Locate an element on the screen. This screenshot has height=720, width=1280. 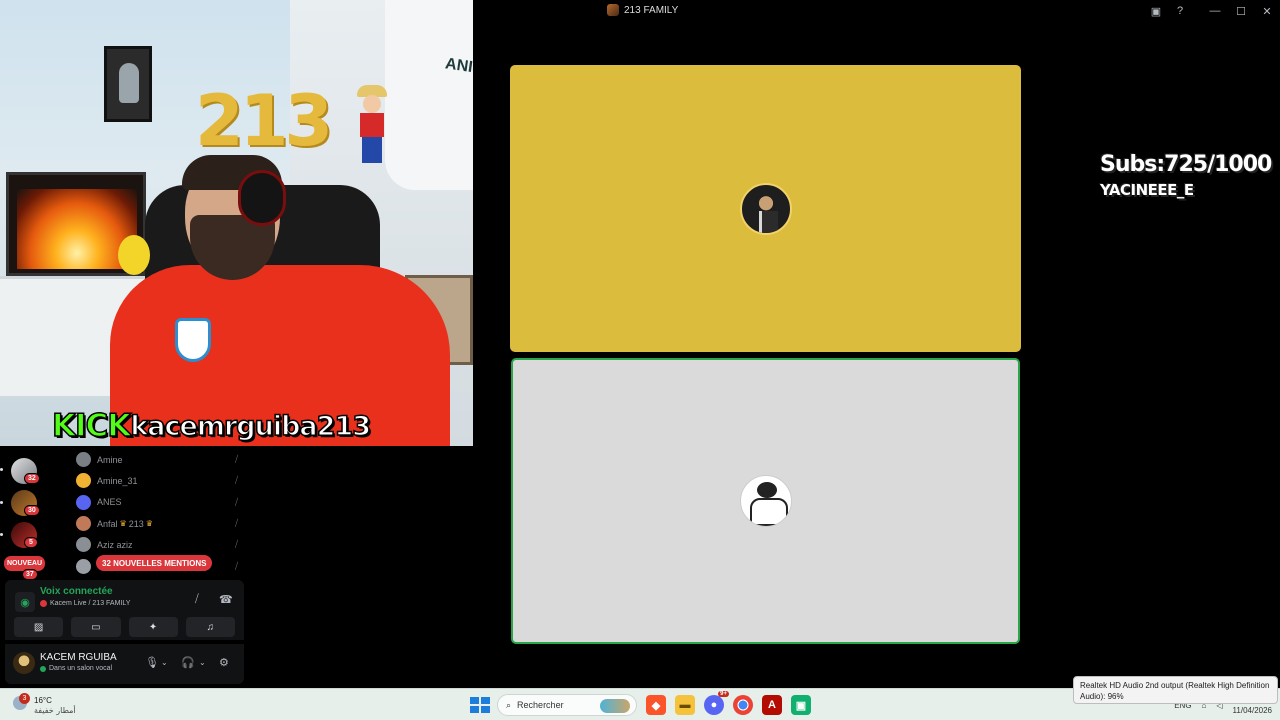
webcam-plush is located at coordinates (134, 255).